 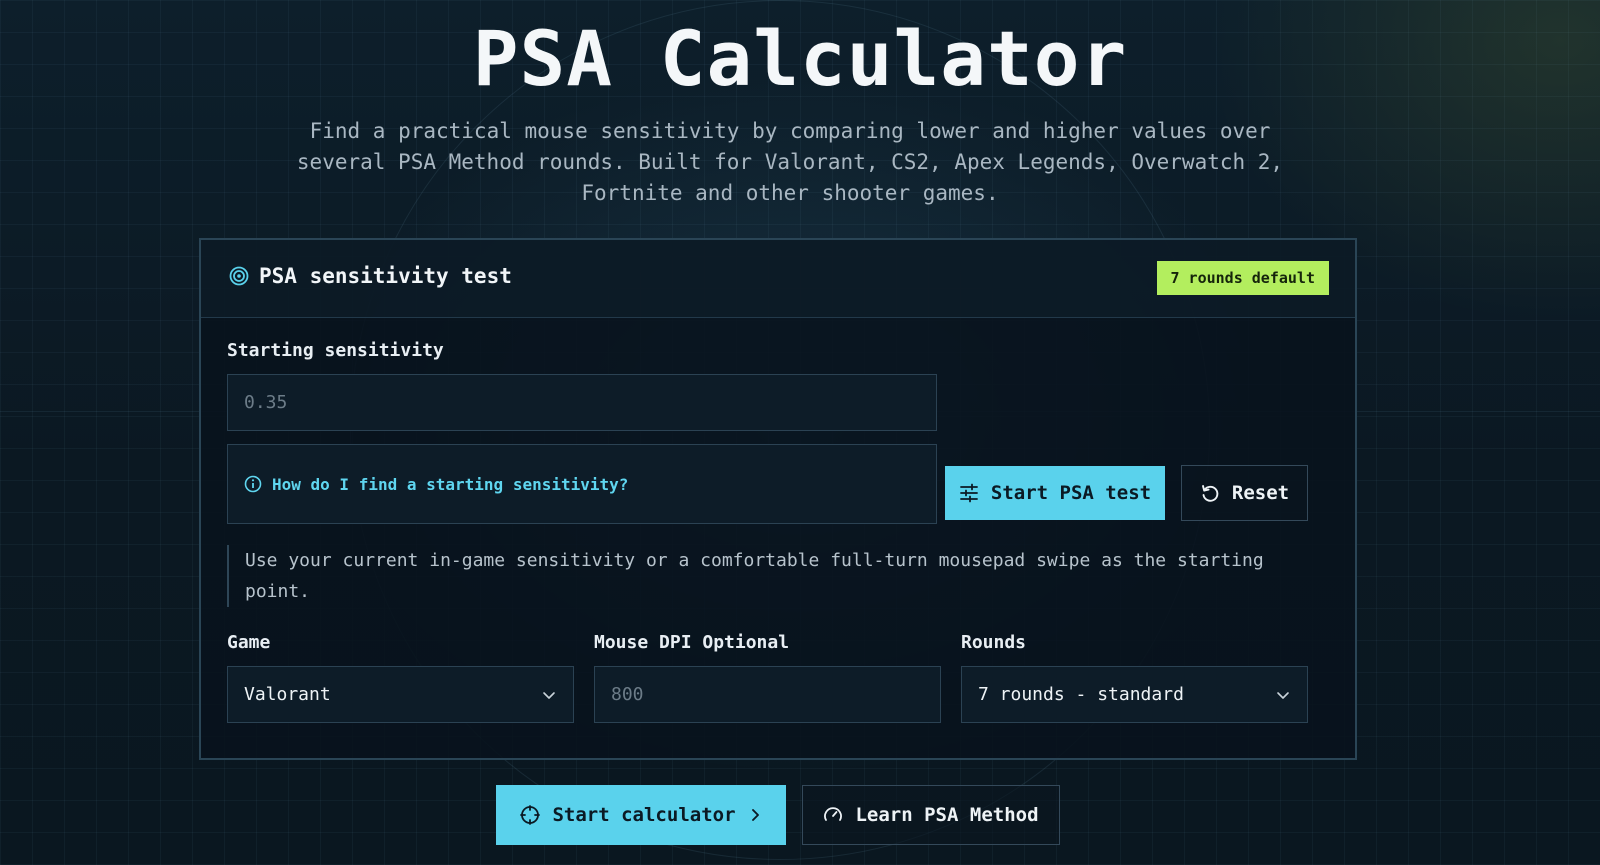 What do you see at coordinates (947, 815) in the screenshot?
I see `learn-psa-method-label: Learn PSA Method` at bounding box center [947, 815].